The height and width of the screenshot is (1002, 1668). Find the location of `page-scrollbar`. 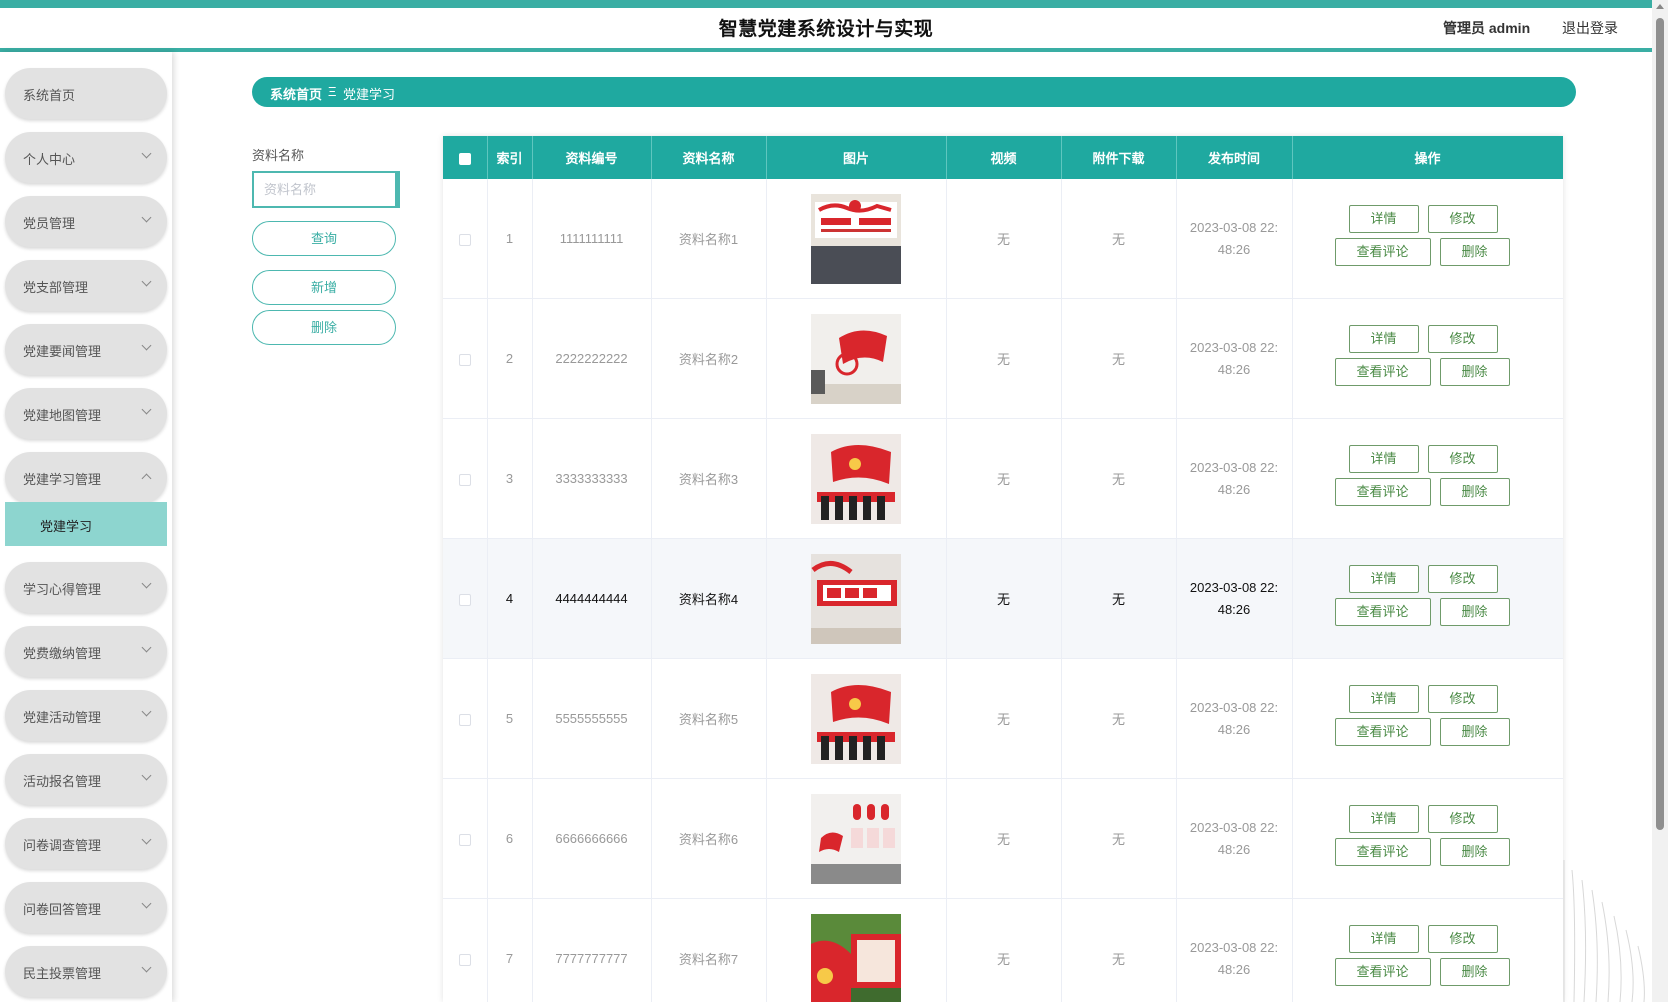

page-scrollbar is located at coordinates (1660, 501).